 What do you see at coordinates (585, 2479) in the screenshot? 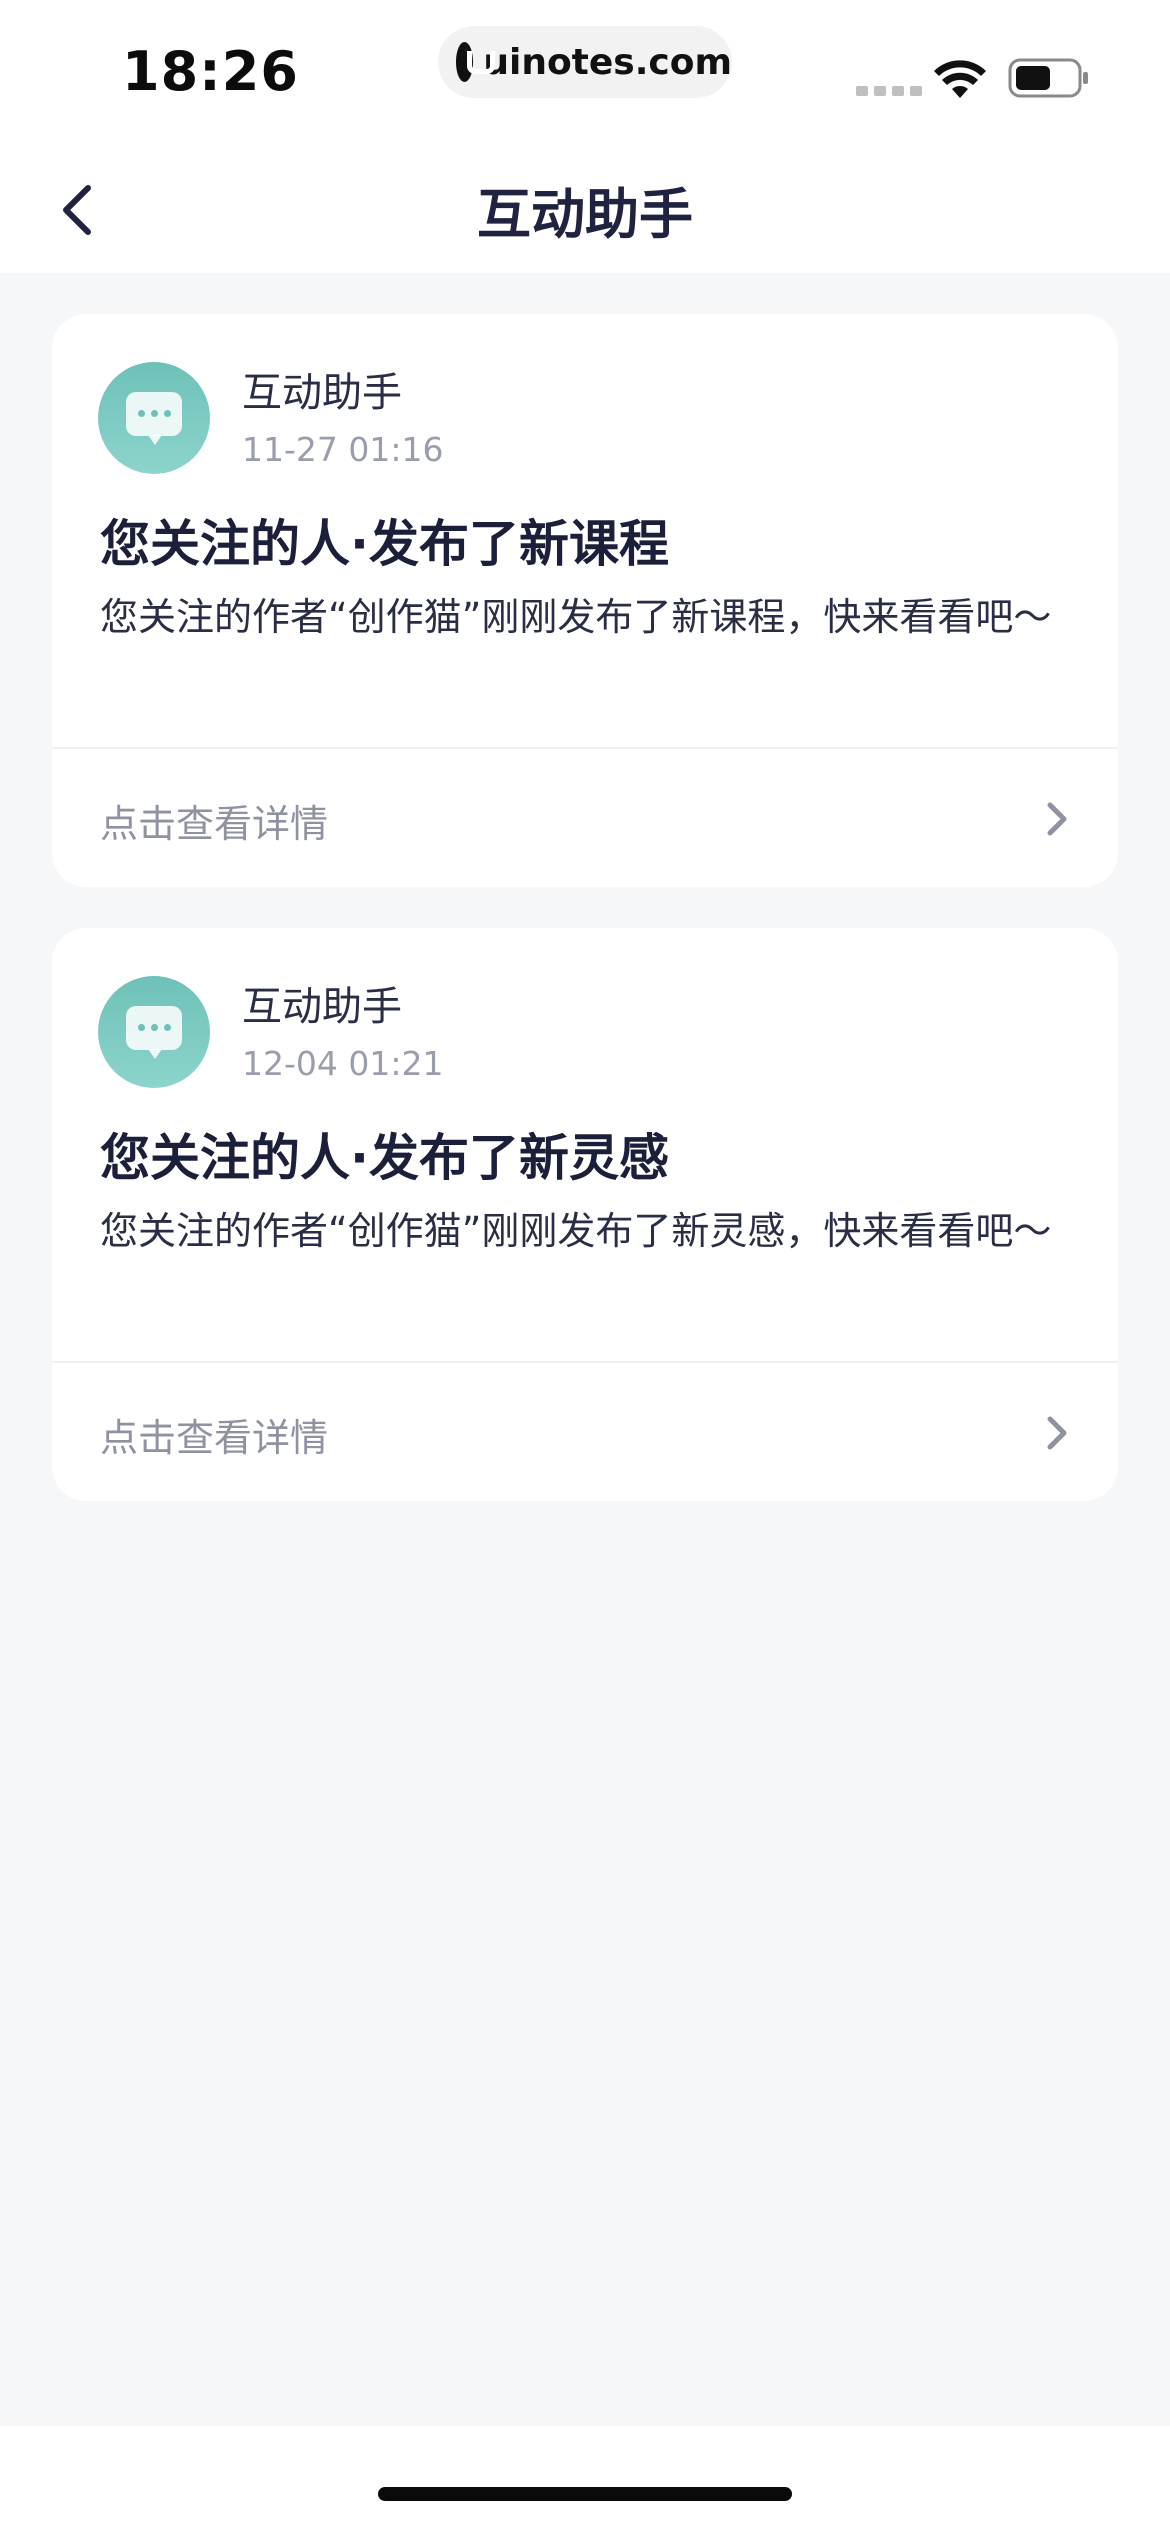
I see `home-indicator-area` at bounding box center [585, 2479].